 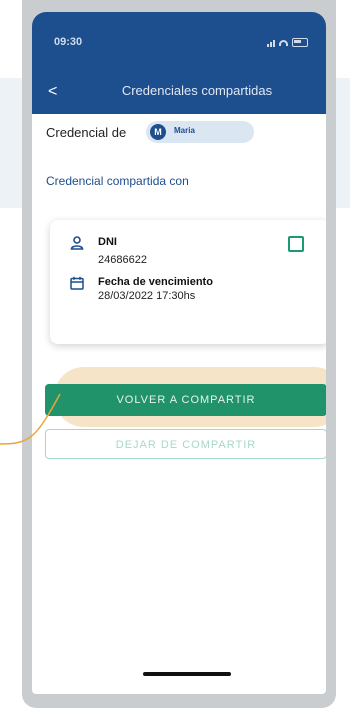 I want to click on user-chip: M Maria, so click(x=200, y=132).